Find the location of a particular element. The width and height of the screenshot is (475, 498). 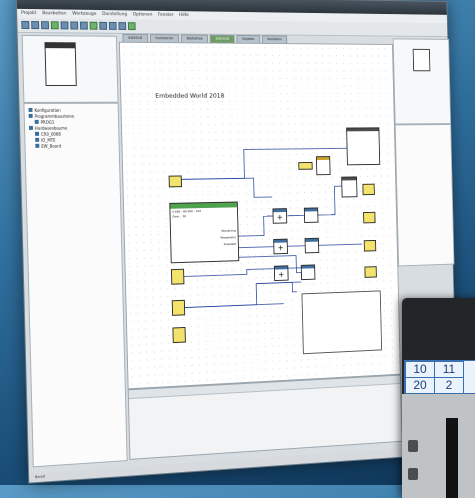

controller-device: 10 11 20 2 is located at coordinates (438, 398).